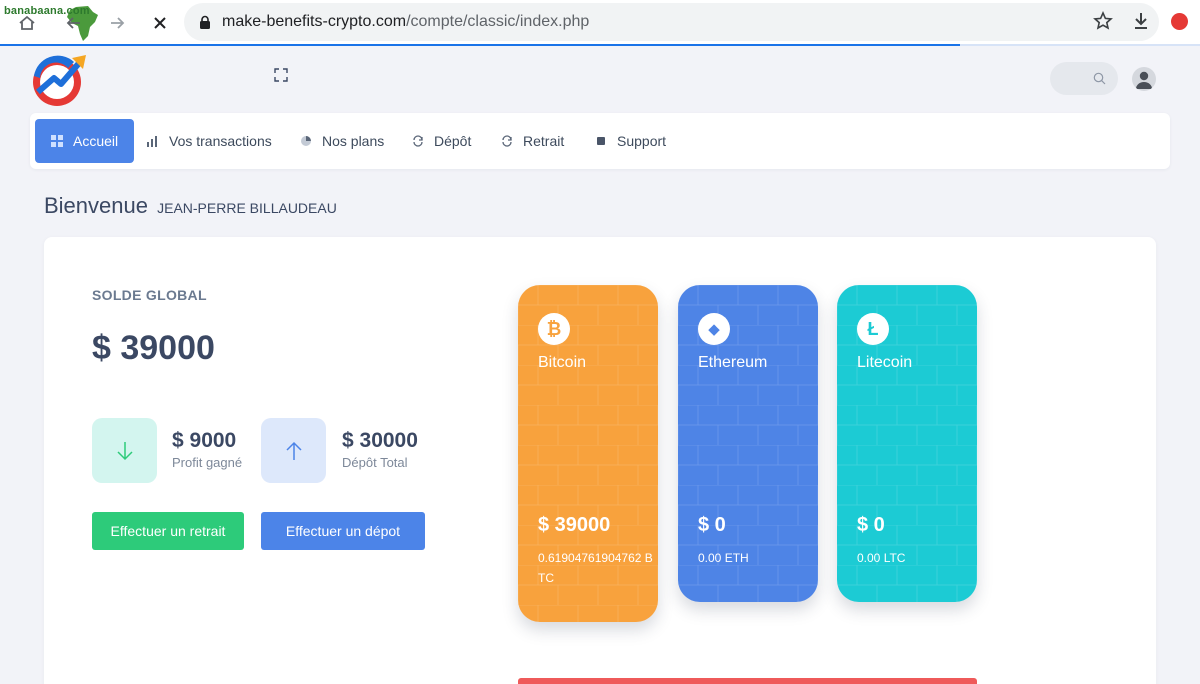  Describe the element at coordinates (907, 443) in the screenshot. I see `wallet-card-litecoin: Ł Litecoin $ 0 0.00 LTC` at that location.